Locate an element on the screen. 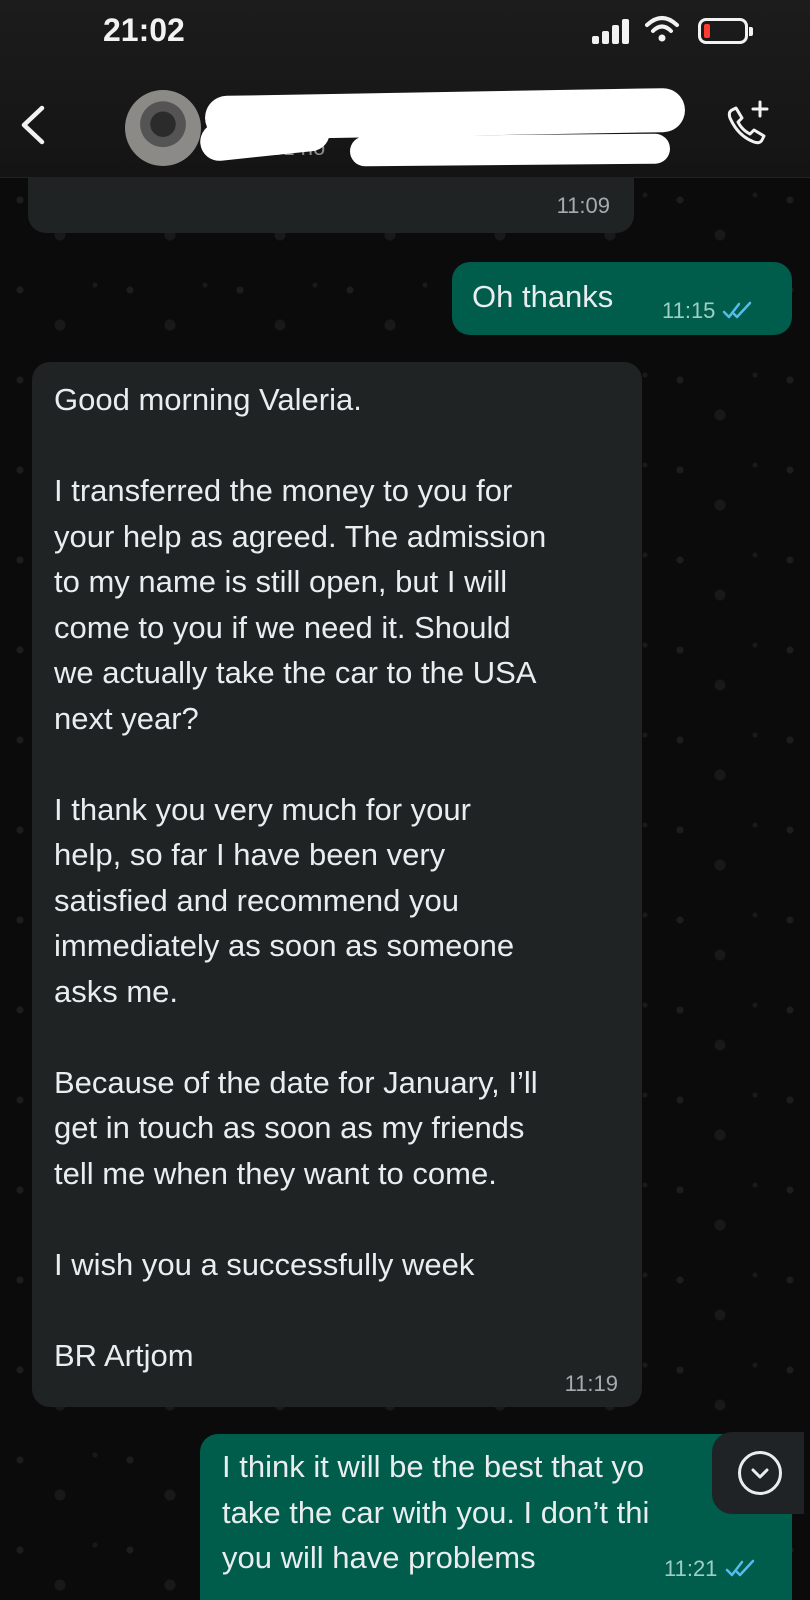 The image size is (810, 1600). status-bar-time: 21:02 is located at coordinates (144, 30).